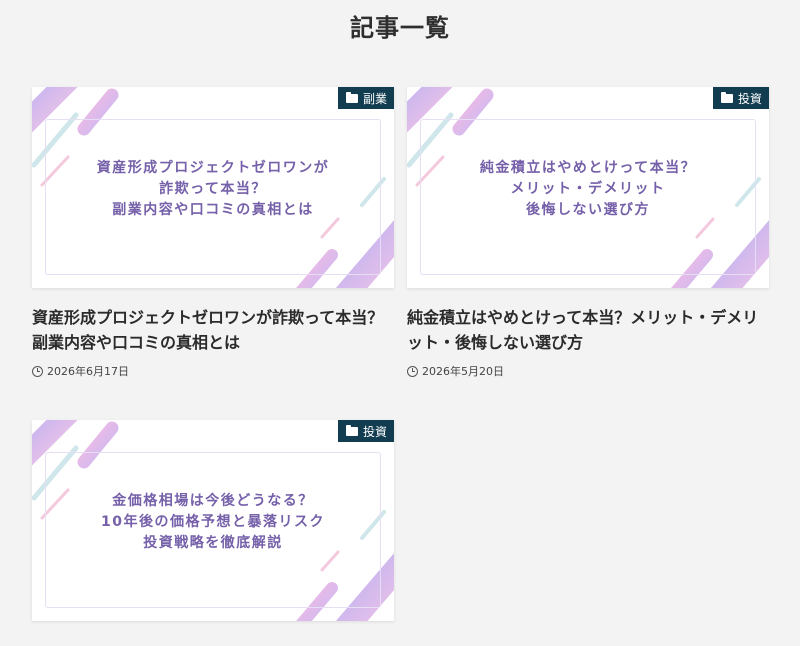 The image size is (800, 646). I want to click on article-meta: 2026年5月20日, so click(588, 371).